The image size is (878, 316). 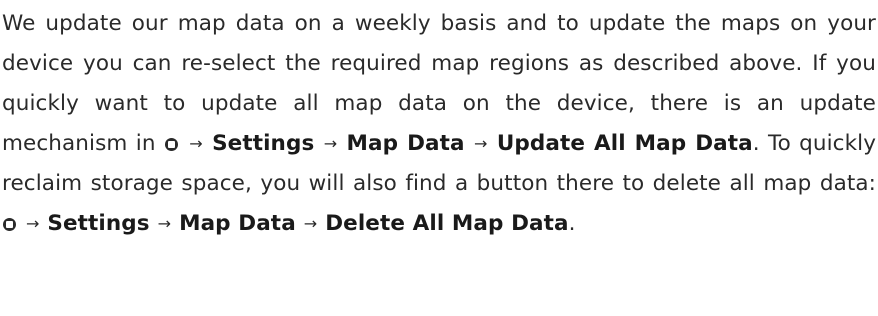 I want to click on end-text: ., so click(x=572, y=223).